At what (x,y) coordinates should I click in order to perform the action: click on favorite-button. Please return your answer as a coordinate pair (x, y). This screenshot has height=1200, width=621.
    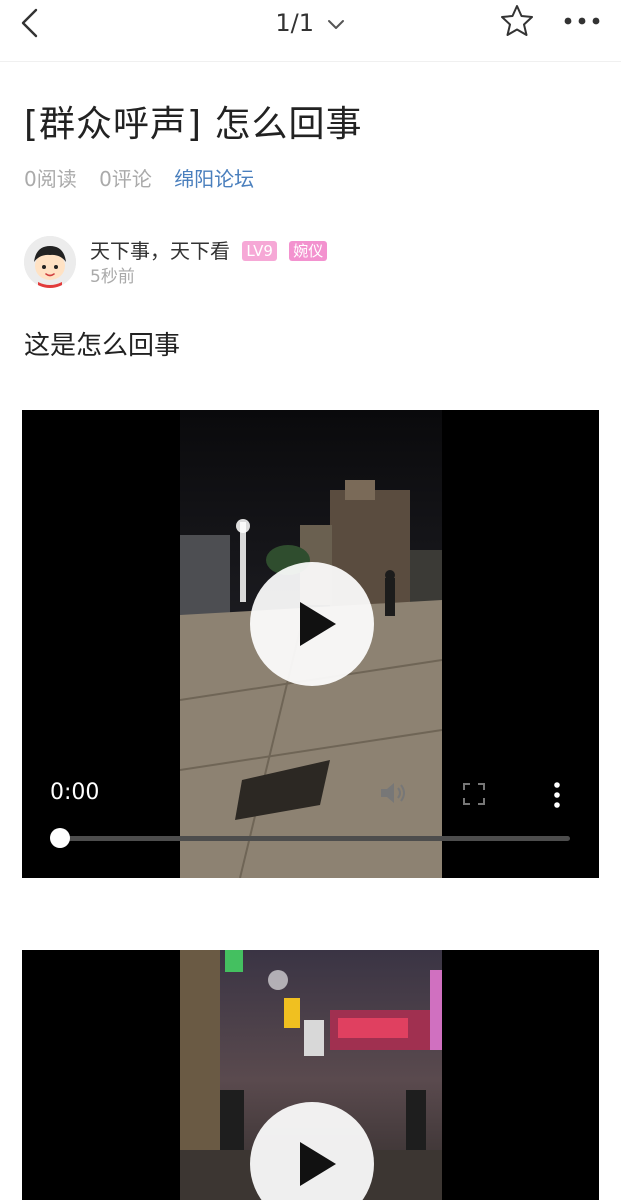
    Looking at the image, I should click on (517, 21).